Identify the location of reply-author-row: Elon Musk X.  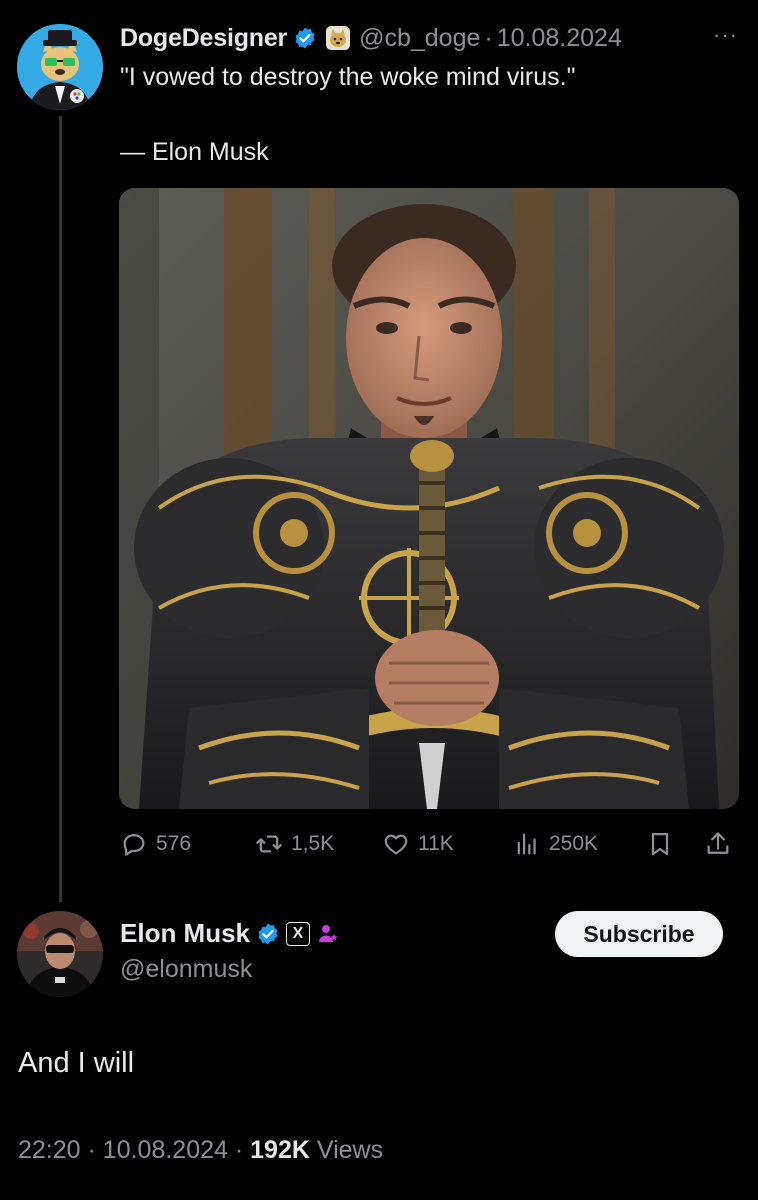
(230, 933).